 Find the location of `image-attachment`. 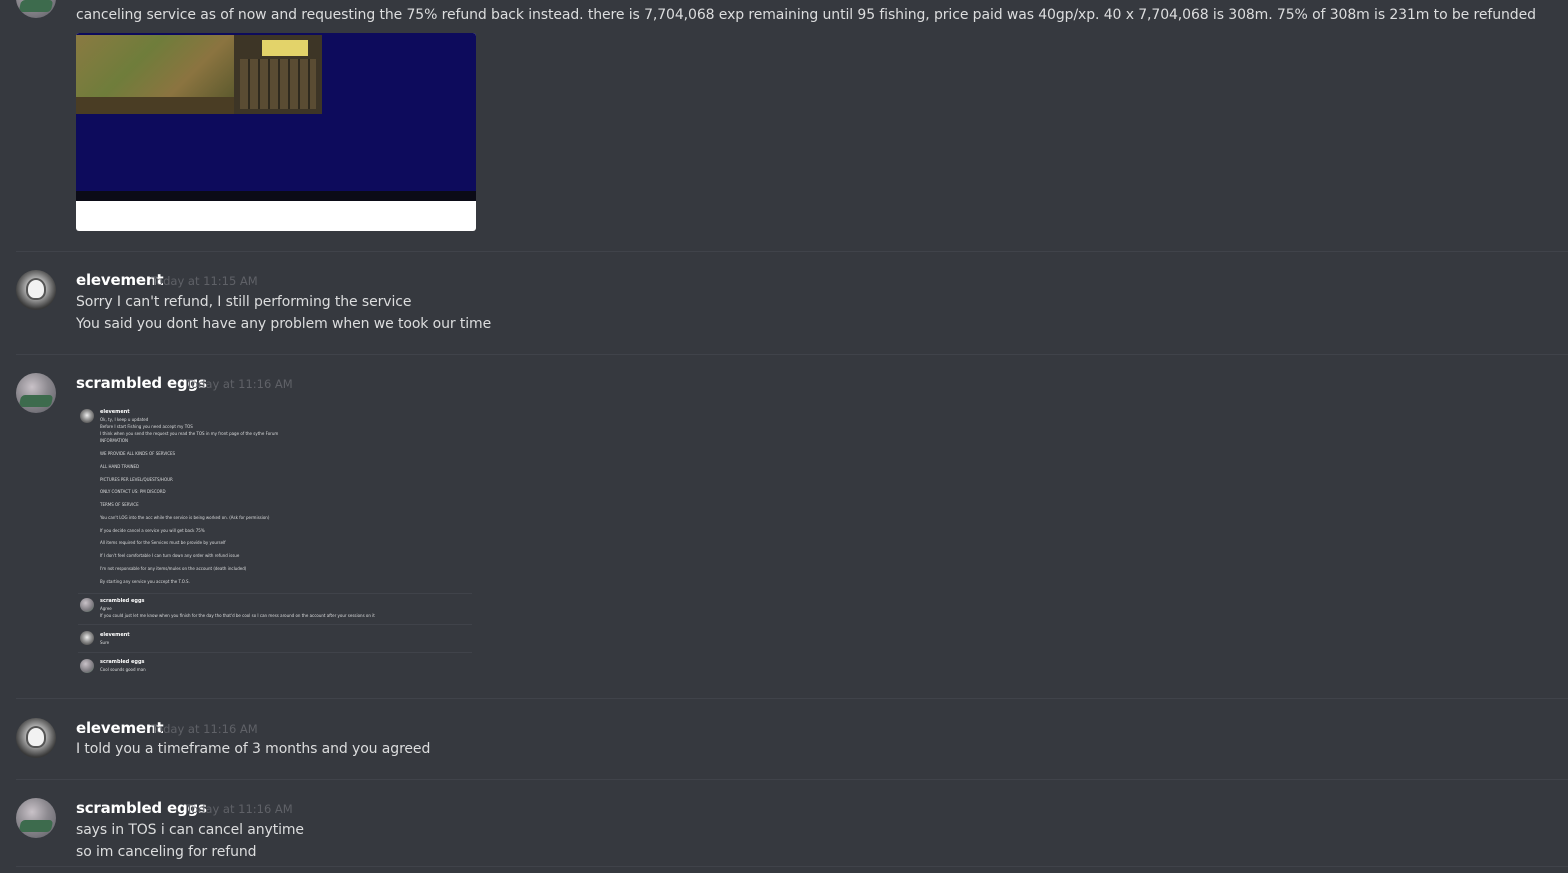

image-attachment is located at coordinates (276, 132).